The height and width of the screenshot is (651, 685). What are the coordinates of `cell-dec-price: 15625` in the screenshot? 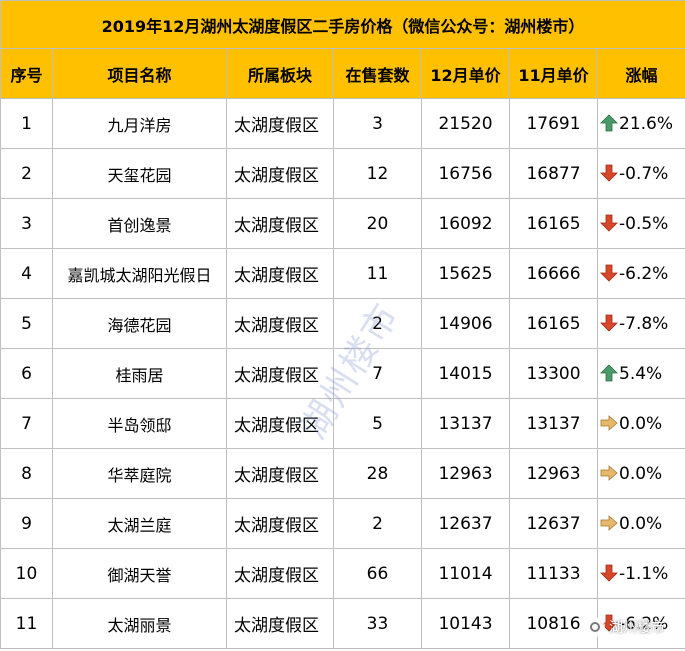 It's located at (465, 273).